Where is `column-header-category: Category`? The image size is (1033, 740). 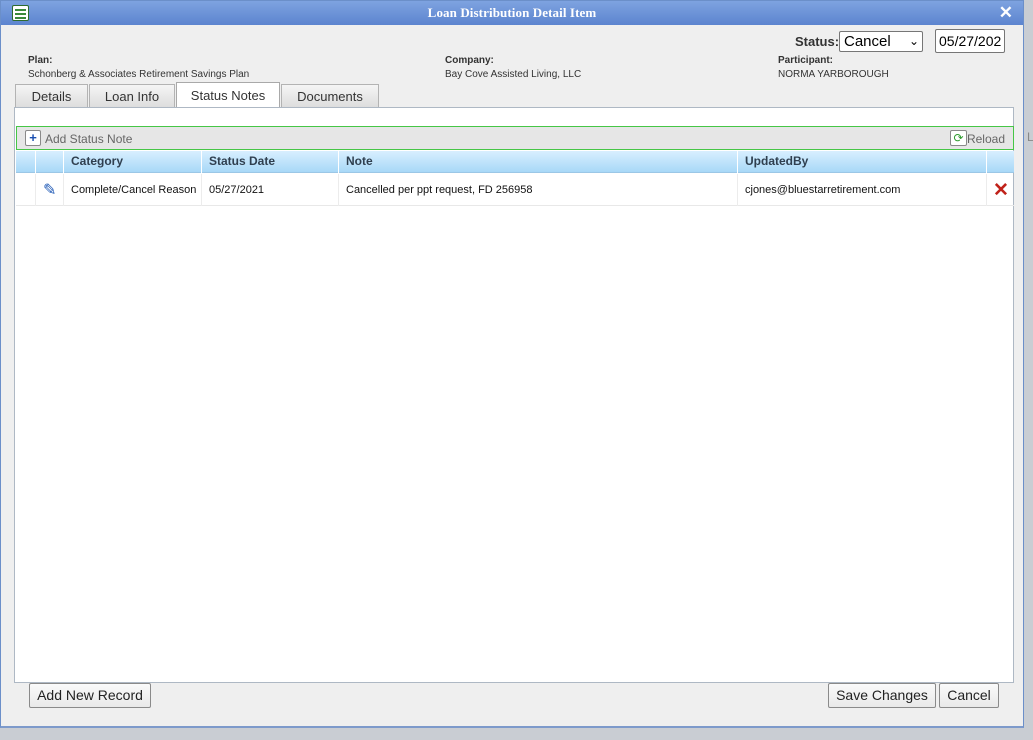
column-header-category: Category is located at coordinates (133, 162).